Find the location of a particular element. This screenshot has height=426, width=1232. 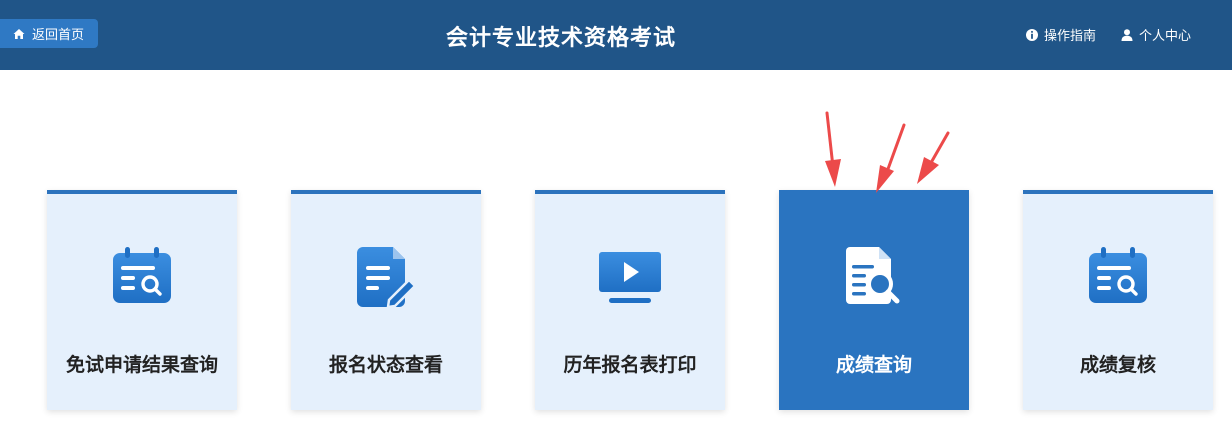

guide-link-label: 操作指南 is located at coordinates (1070, 36).